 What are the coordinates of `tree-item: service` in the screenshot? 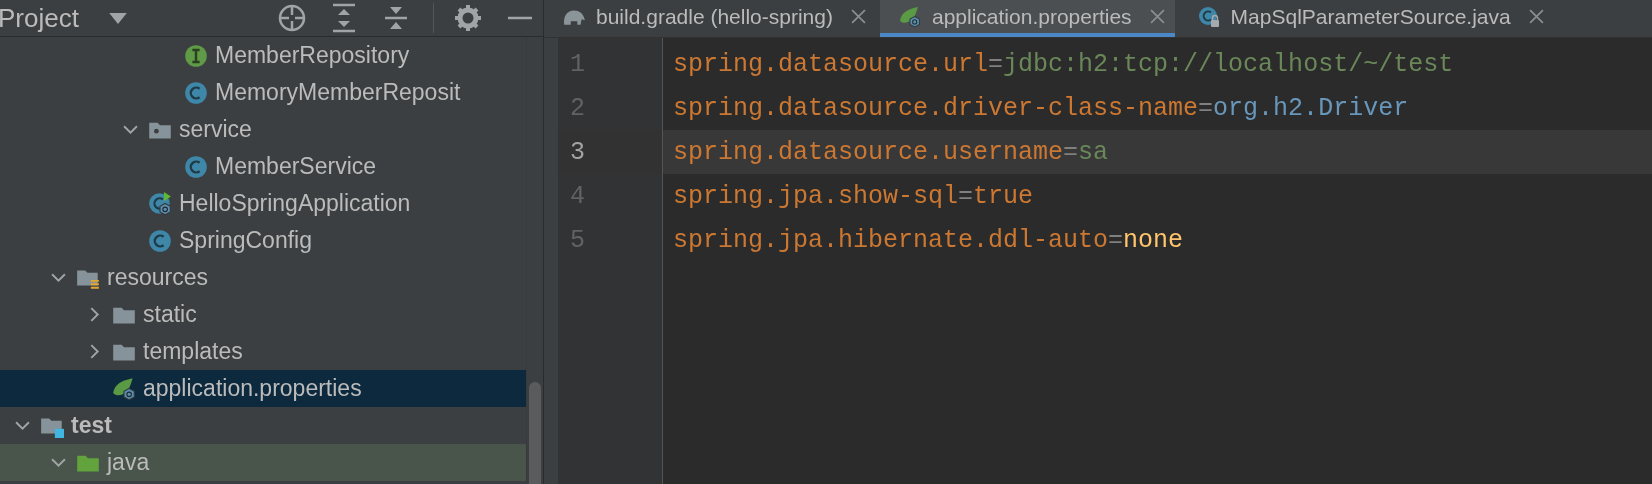 It's located at (263, 129).